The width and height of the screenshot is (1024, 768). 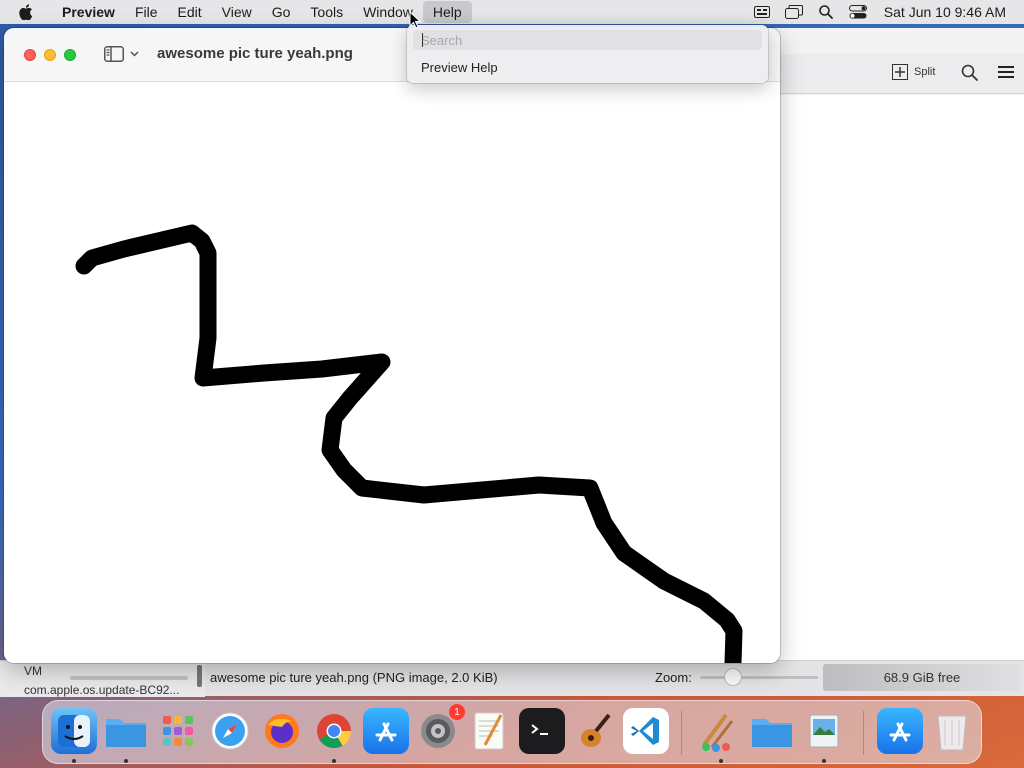 I want to click on dock: 1, so click(x=512, y=732).